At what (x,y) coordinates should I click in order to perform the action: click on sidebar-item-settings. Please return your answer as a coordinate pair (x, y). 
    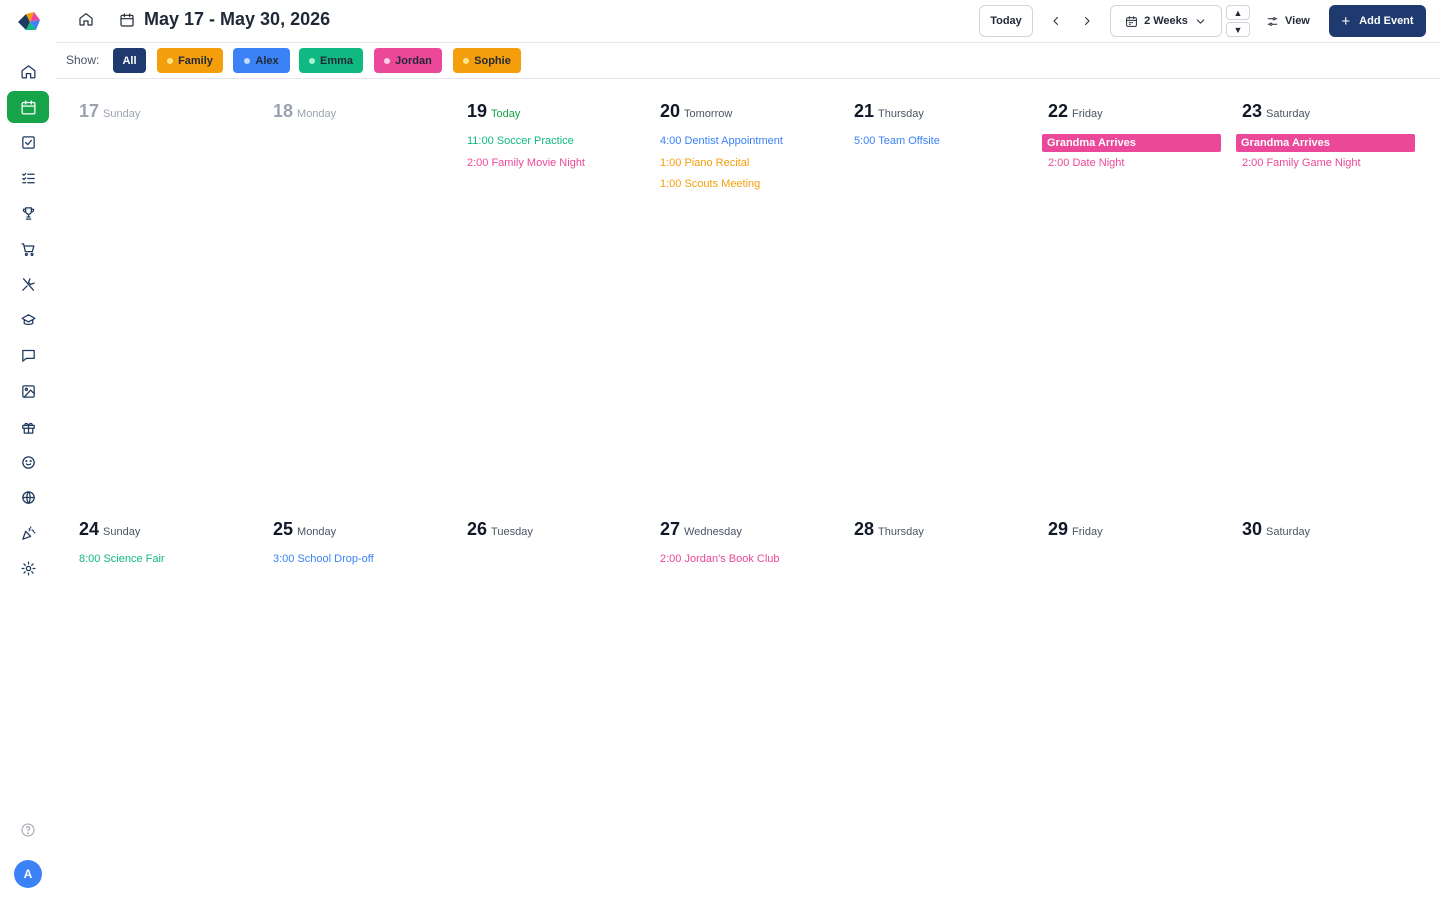
    Looking at the image, I should click on (28, 568).